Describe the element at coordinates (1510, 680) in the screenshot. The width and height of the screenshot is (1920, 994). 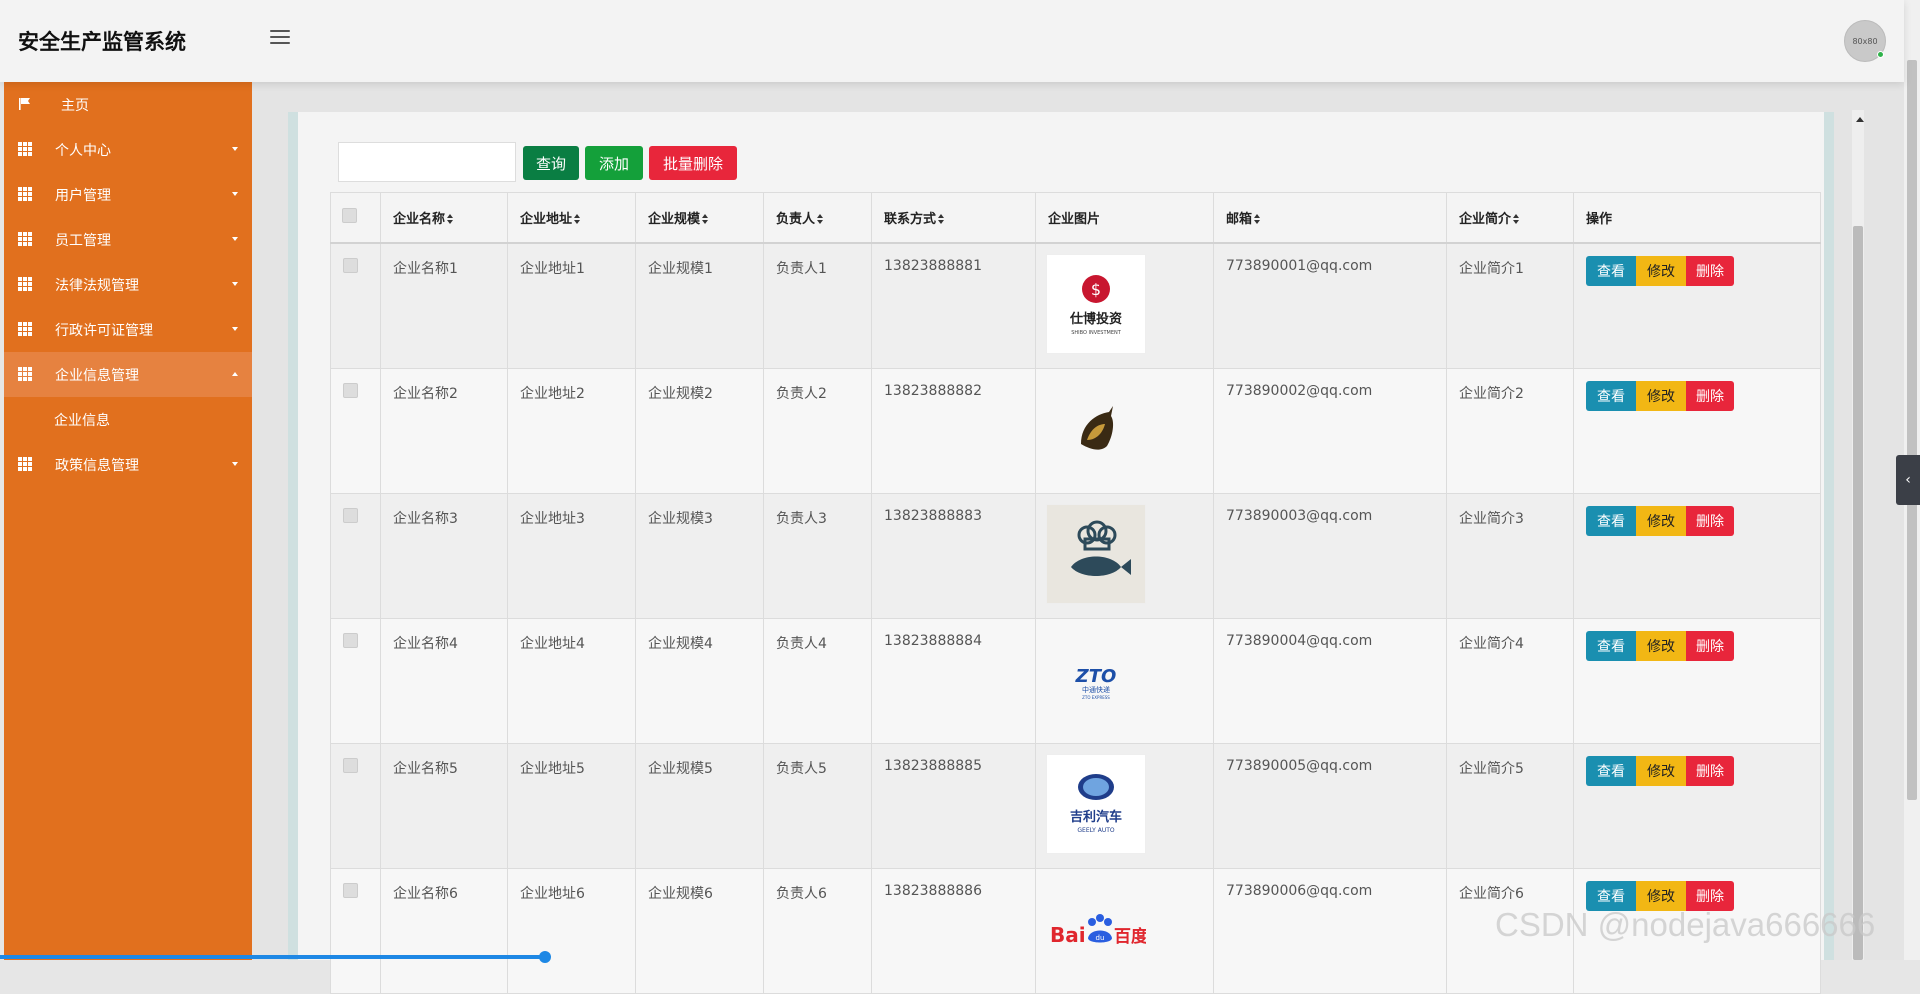
I see `cell-intro: 企业简介4` at that location.